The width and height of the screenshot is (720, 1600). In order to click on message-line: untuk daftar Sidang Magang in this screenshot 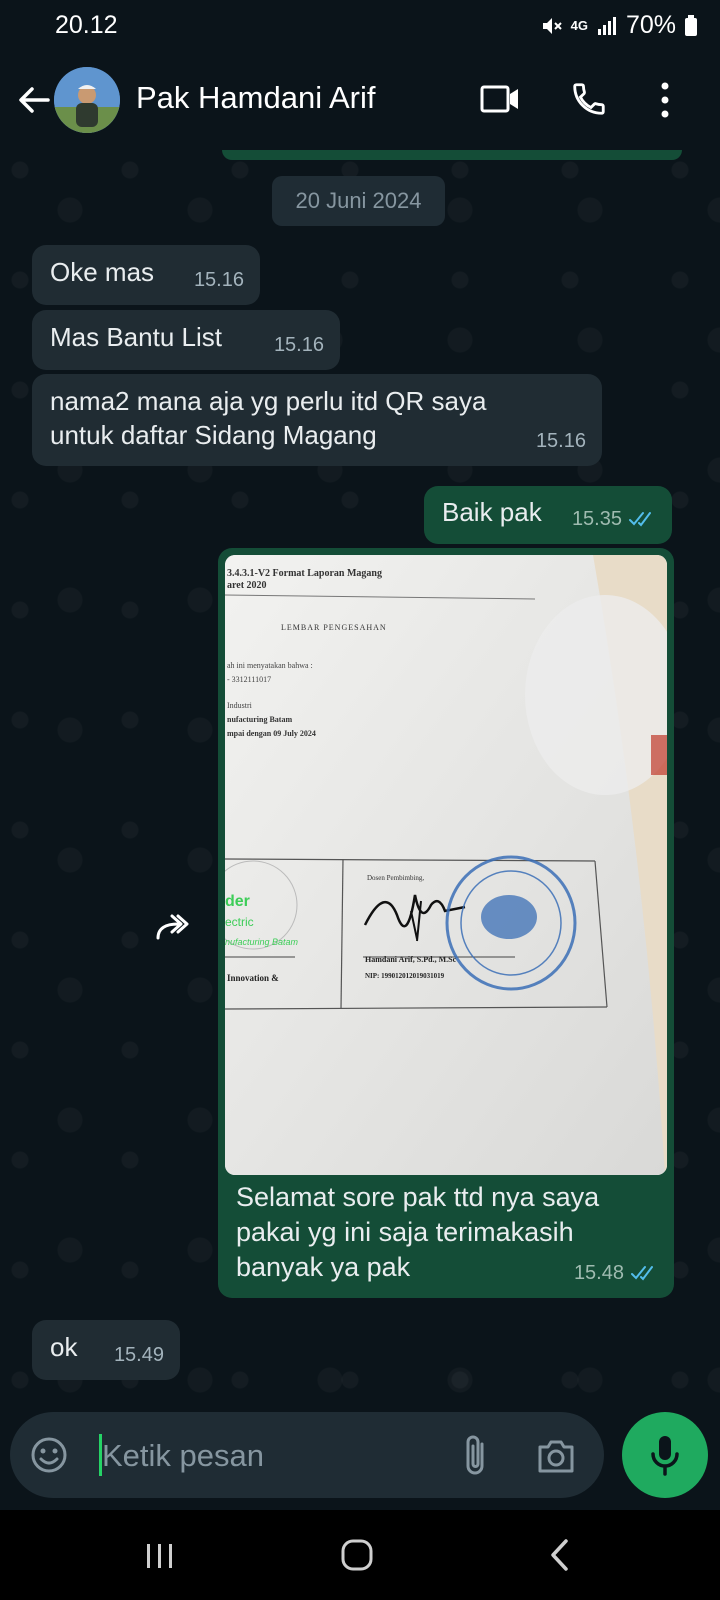, I will do `click(213, 435)`.